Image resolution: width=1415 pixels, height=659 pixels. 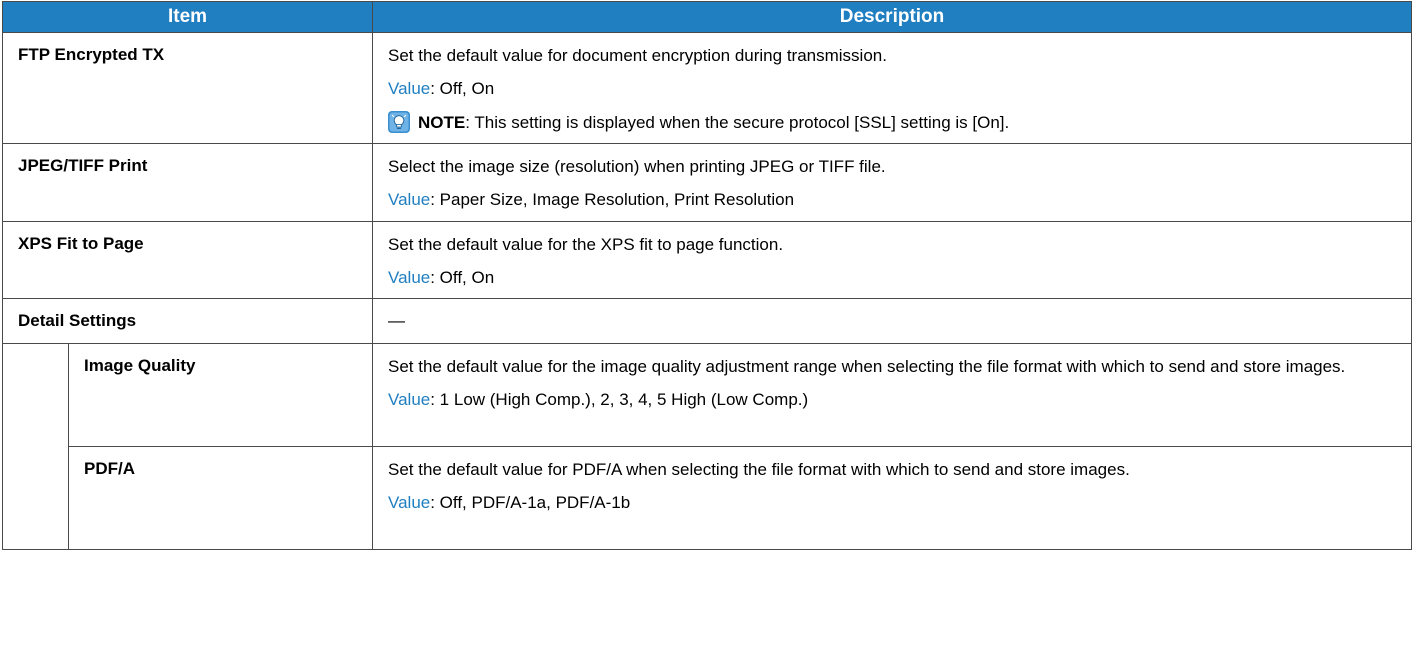 I want to click on item-name: FTP Encrypted TX, so click(x=187, y=88).